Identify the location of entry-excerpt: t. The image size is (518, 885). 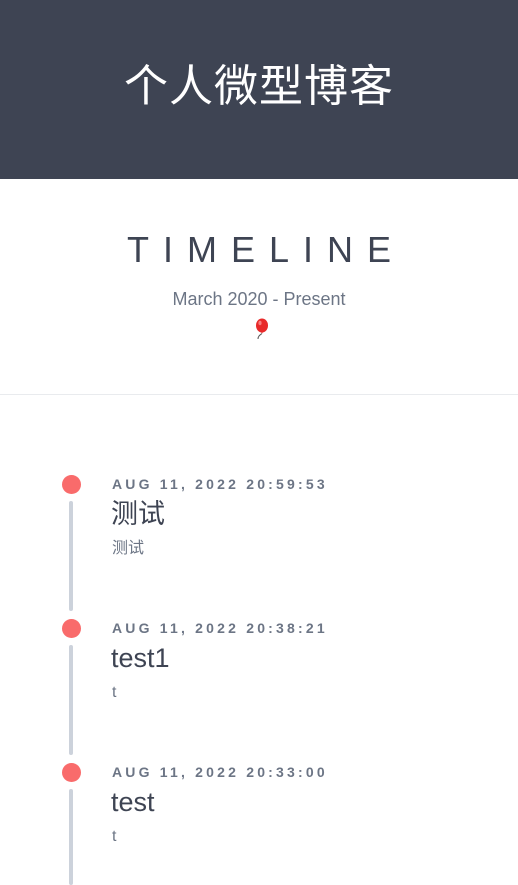
(114, 836).